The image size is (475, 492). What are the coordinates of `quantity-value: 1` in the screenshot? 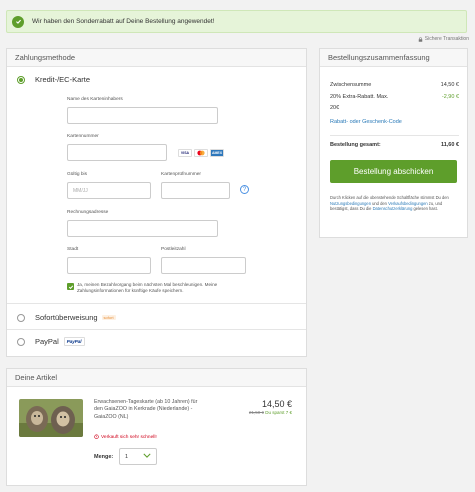 It's located at (127, 456).